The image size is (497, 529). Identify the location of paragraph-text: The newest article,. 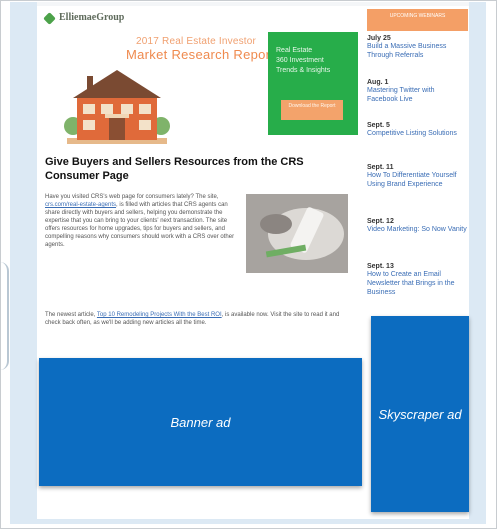
(71, 315).